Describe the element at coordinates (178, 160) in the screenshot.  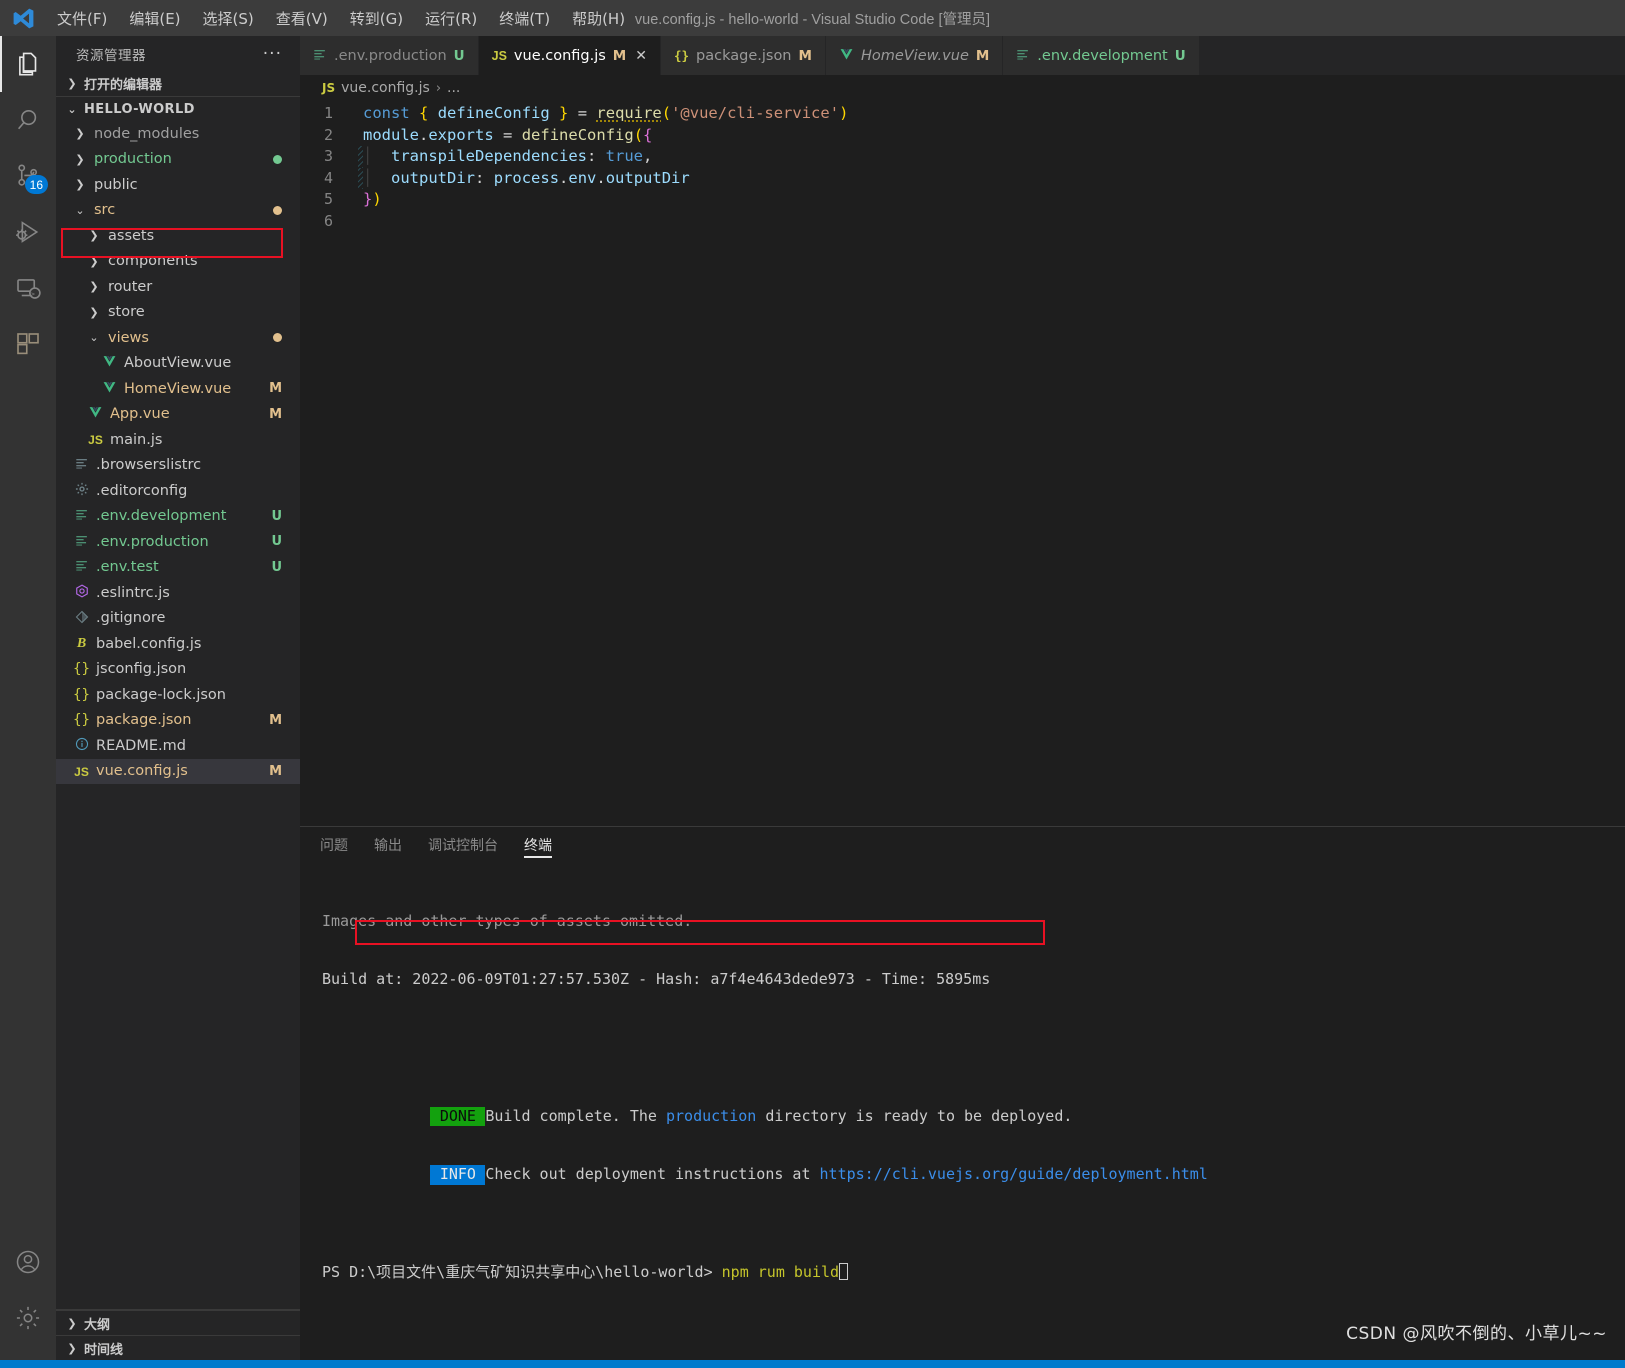
I see `tree-item-production: ❯ production` at that location.